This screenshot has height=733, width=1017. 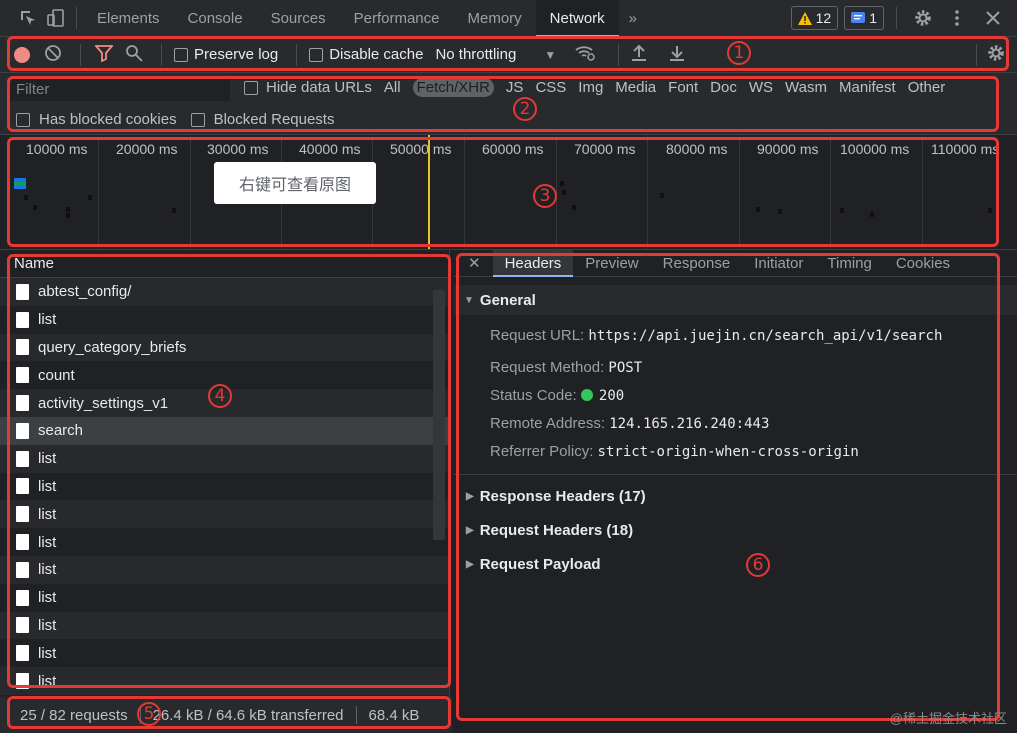 What do you see at coordinates (224, 347) in the screenshot?
I see `request-row: query_category_briefs` at bounding box center [224, 347].